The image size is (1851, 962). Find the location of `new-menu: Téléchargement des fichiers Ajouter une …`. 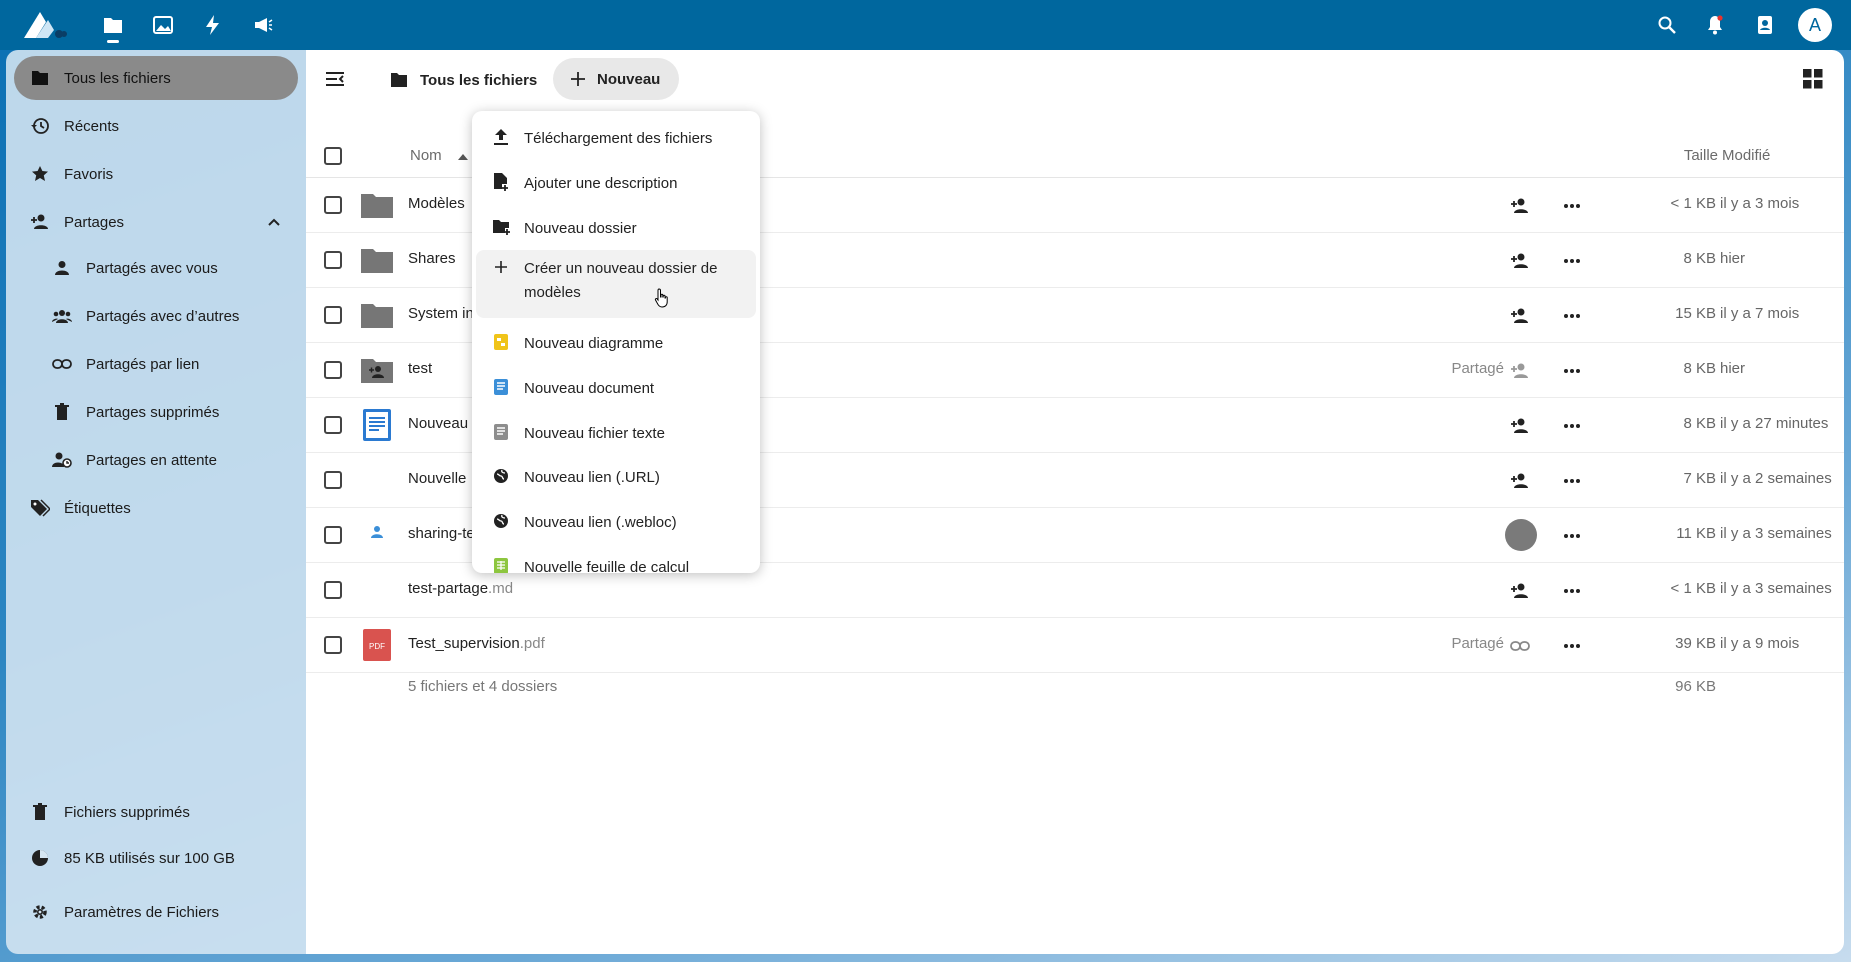

new-menu: Téléchargement des fichiers Ajouter une … is located at coordinates (616, 342).